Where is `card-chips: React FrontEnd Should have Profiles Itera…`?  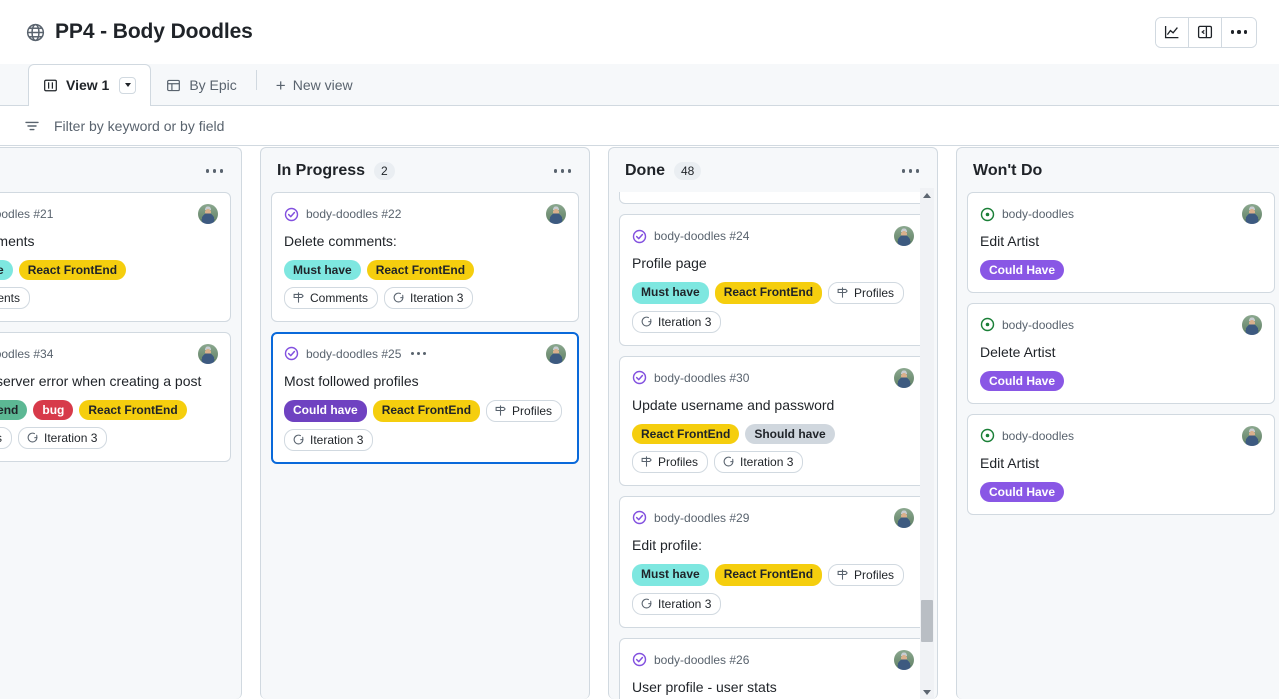 card-chips: React FrontEnd Should have Profiles Itera… is located at coordinates (773, 448).